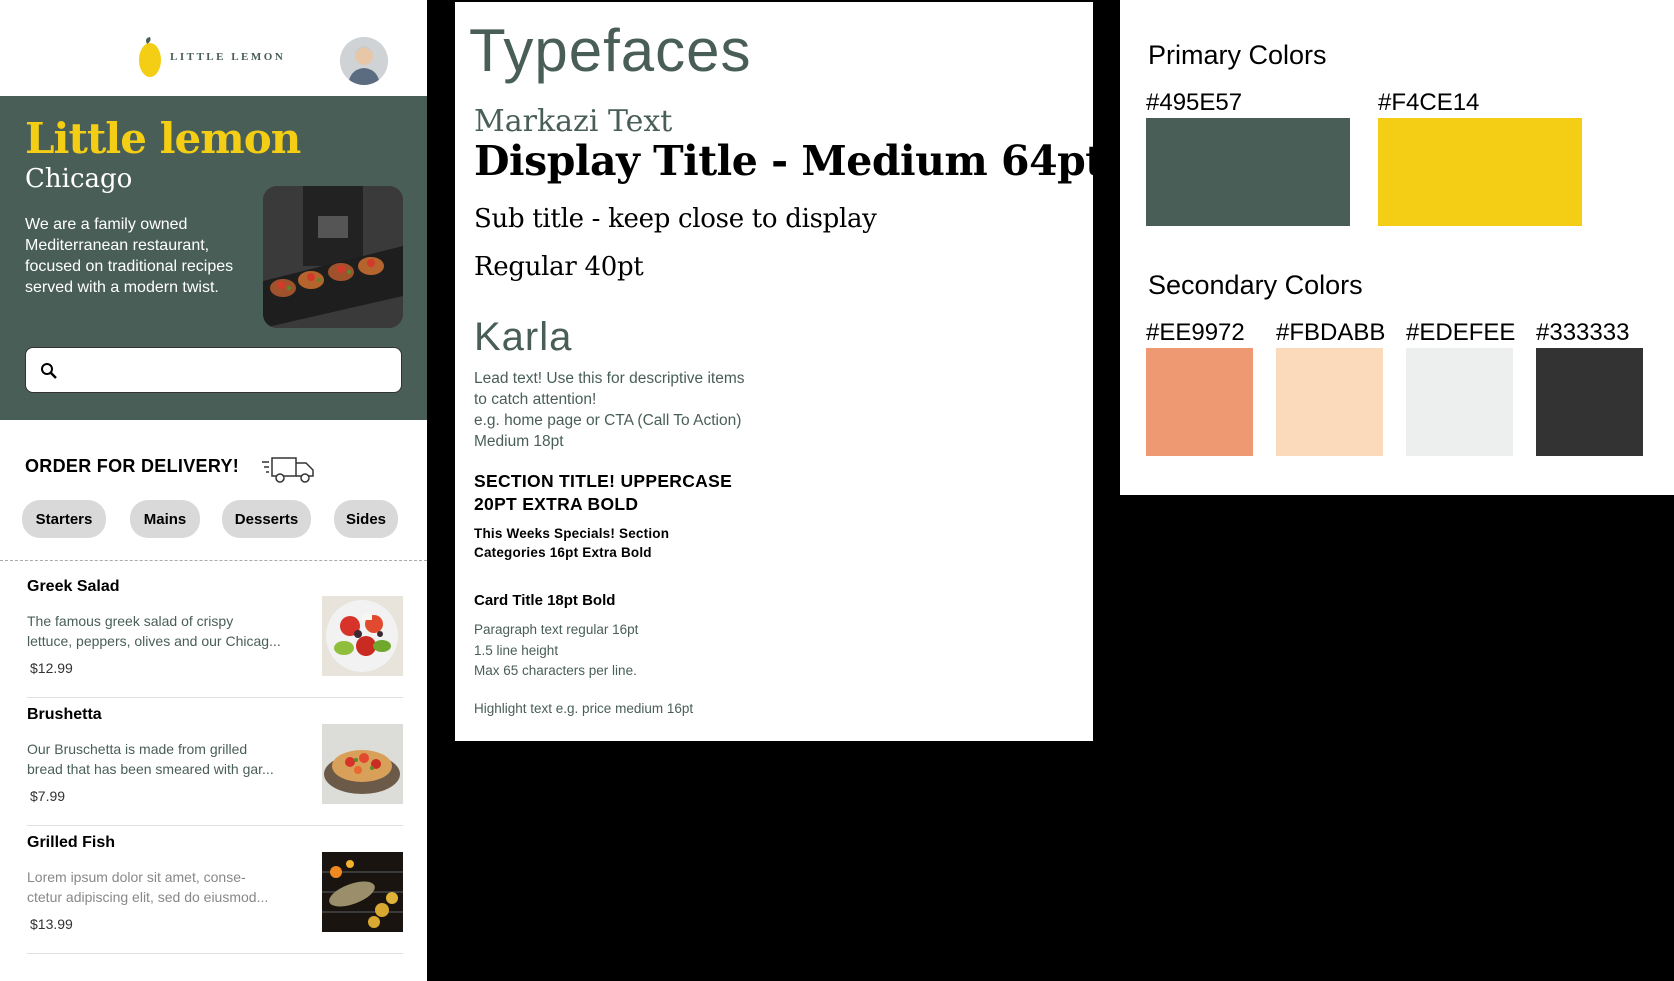 Image resolution: width=1674 pixels, height=981 pixels. What do you see at coordinates (49, 371) in the screenshot?
I see `search-icon` at bounding box center [49, 371].